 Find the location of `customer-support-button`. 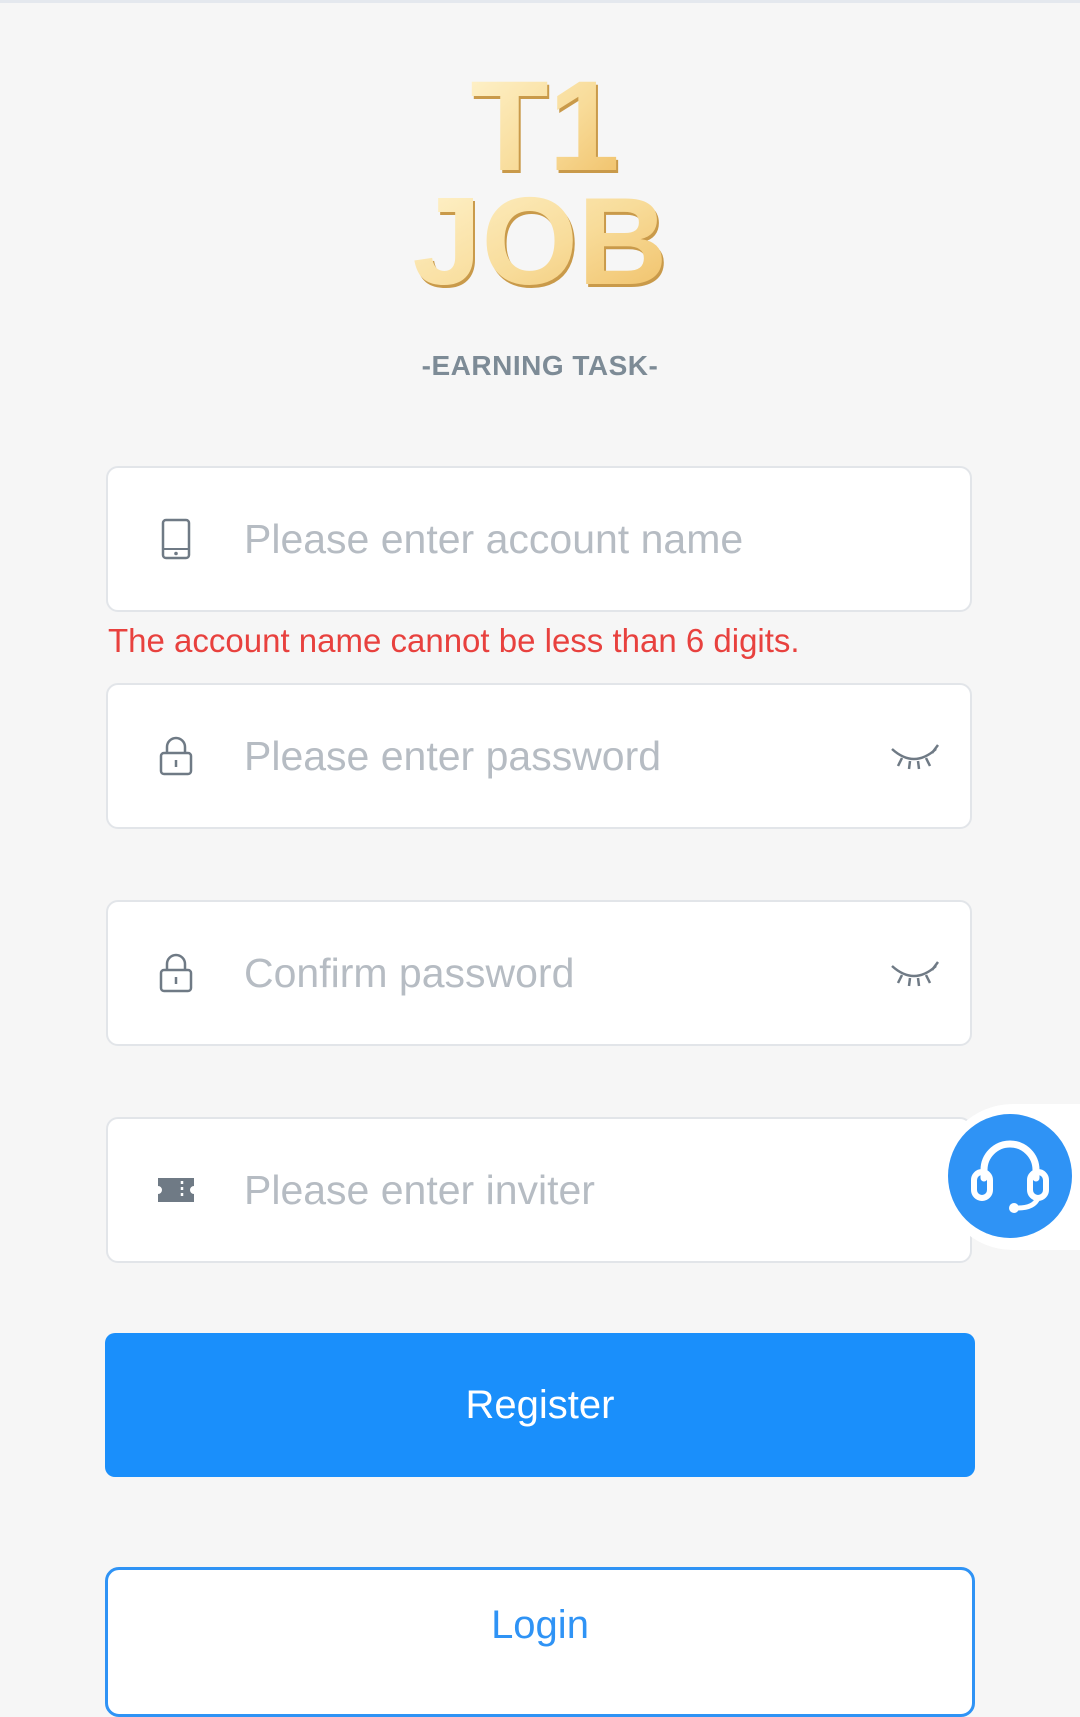

customer-support-button is located at coordinates (1010, 1177).